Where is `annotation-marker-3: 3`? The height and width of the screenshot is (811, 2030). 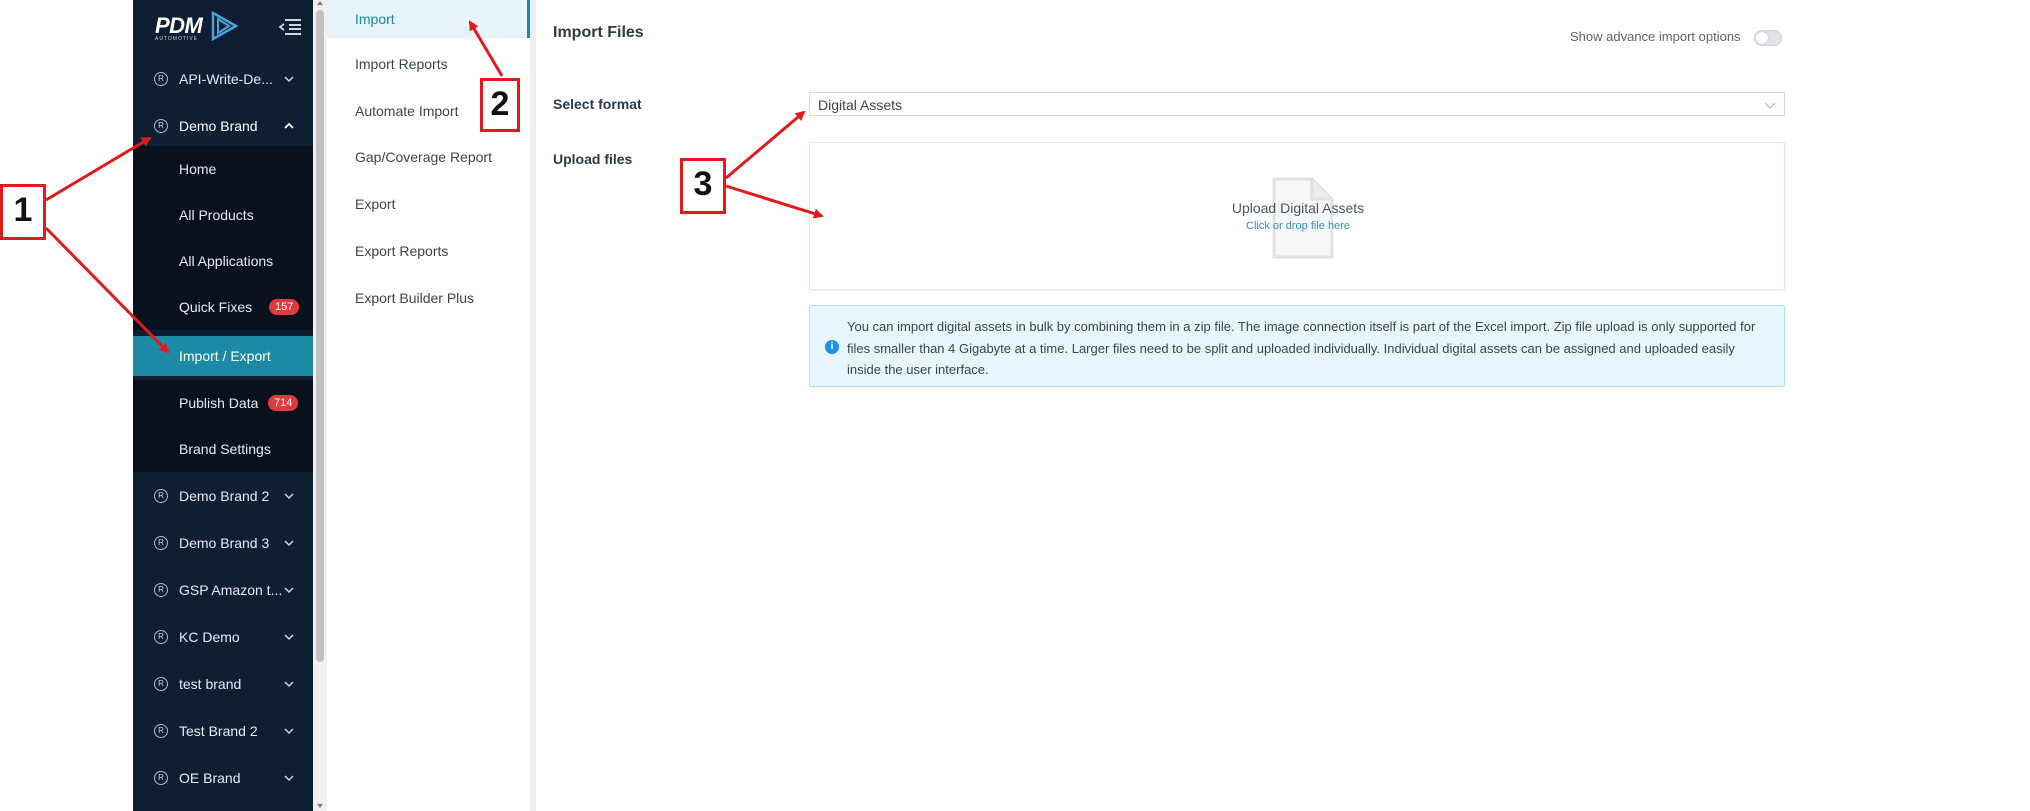 annotation-marker-3: 3 is located at coordinates (703, 186).